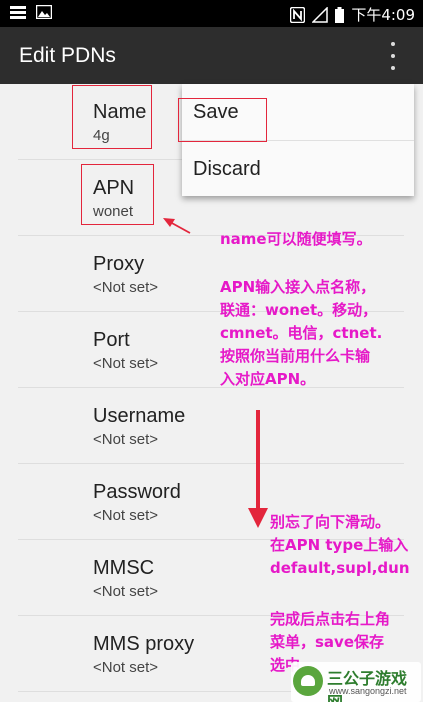 The image size is (423, 702). I want to click on scroll-down-arrow, so click(258, 469).